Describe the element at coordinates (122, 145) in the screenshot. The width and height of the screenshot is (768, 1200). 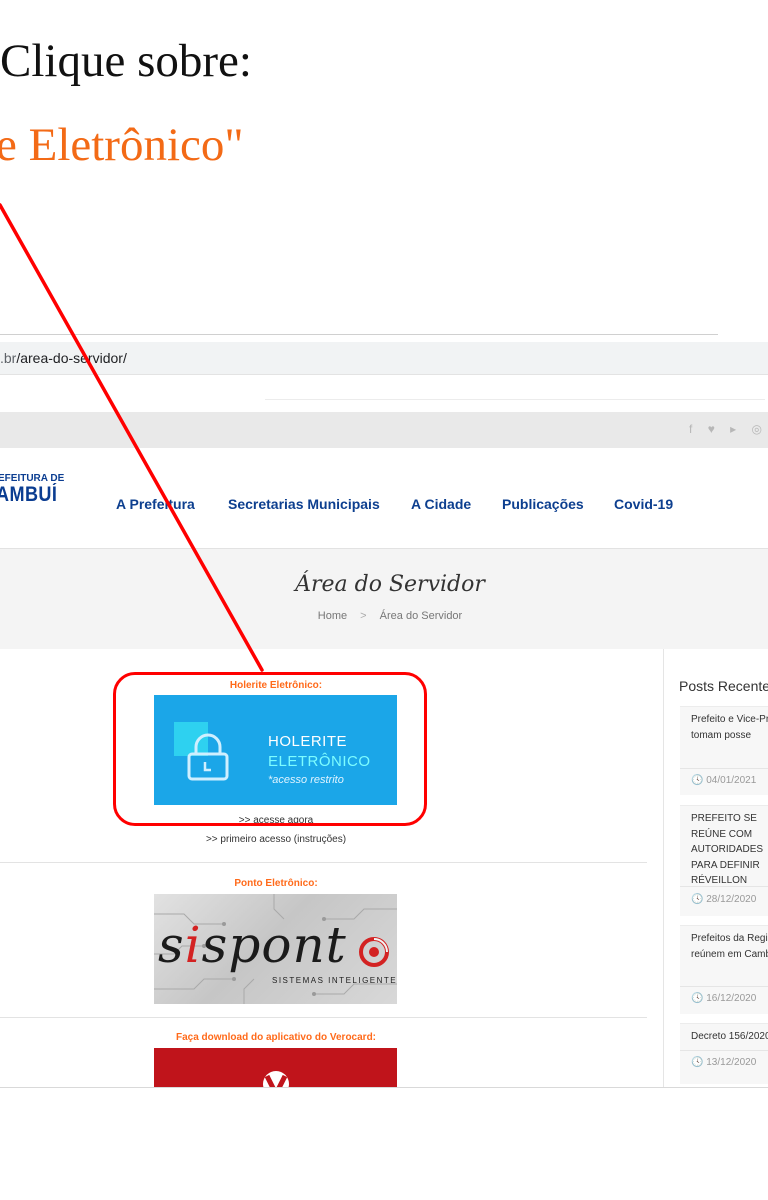
I see `instruction-line-2: e Eletrônico"` at that location.